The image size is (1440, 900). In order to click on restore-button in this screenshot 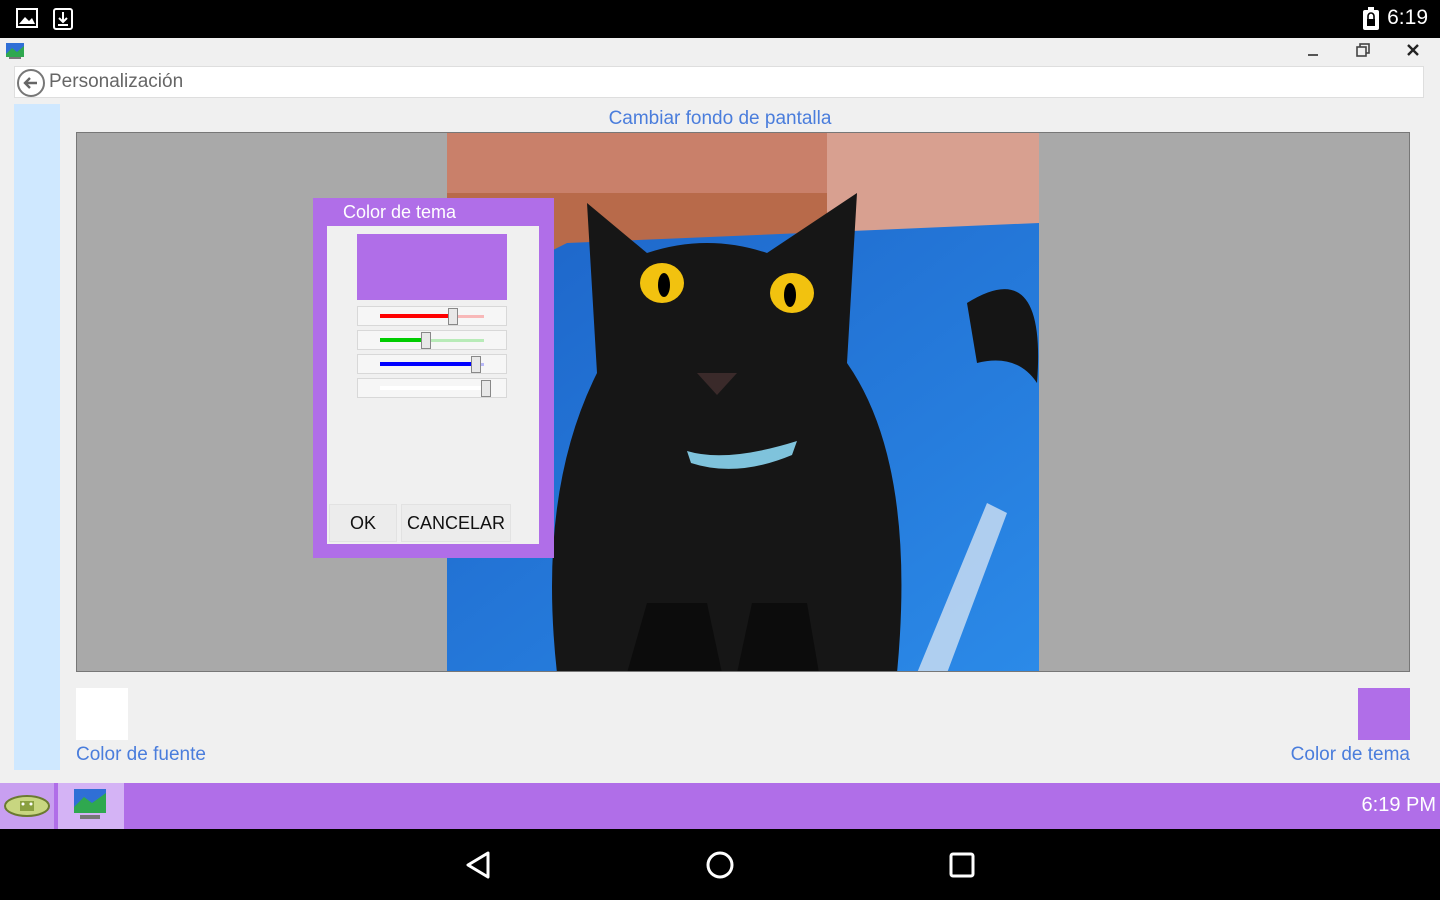, I will do `click(1363, 51)`.